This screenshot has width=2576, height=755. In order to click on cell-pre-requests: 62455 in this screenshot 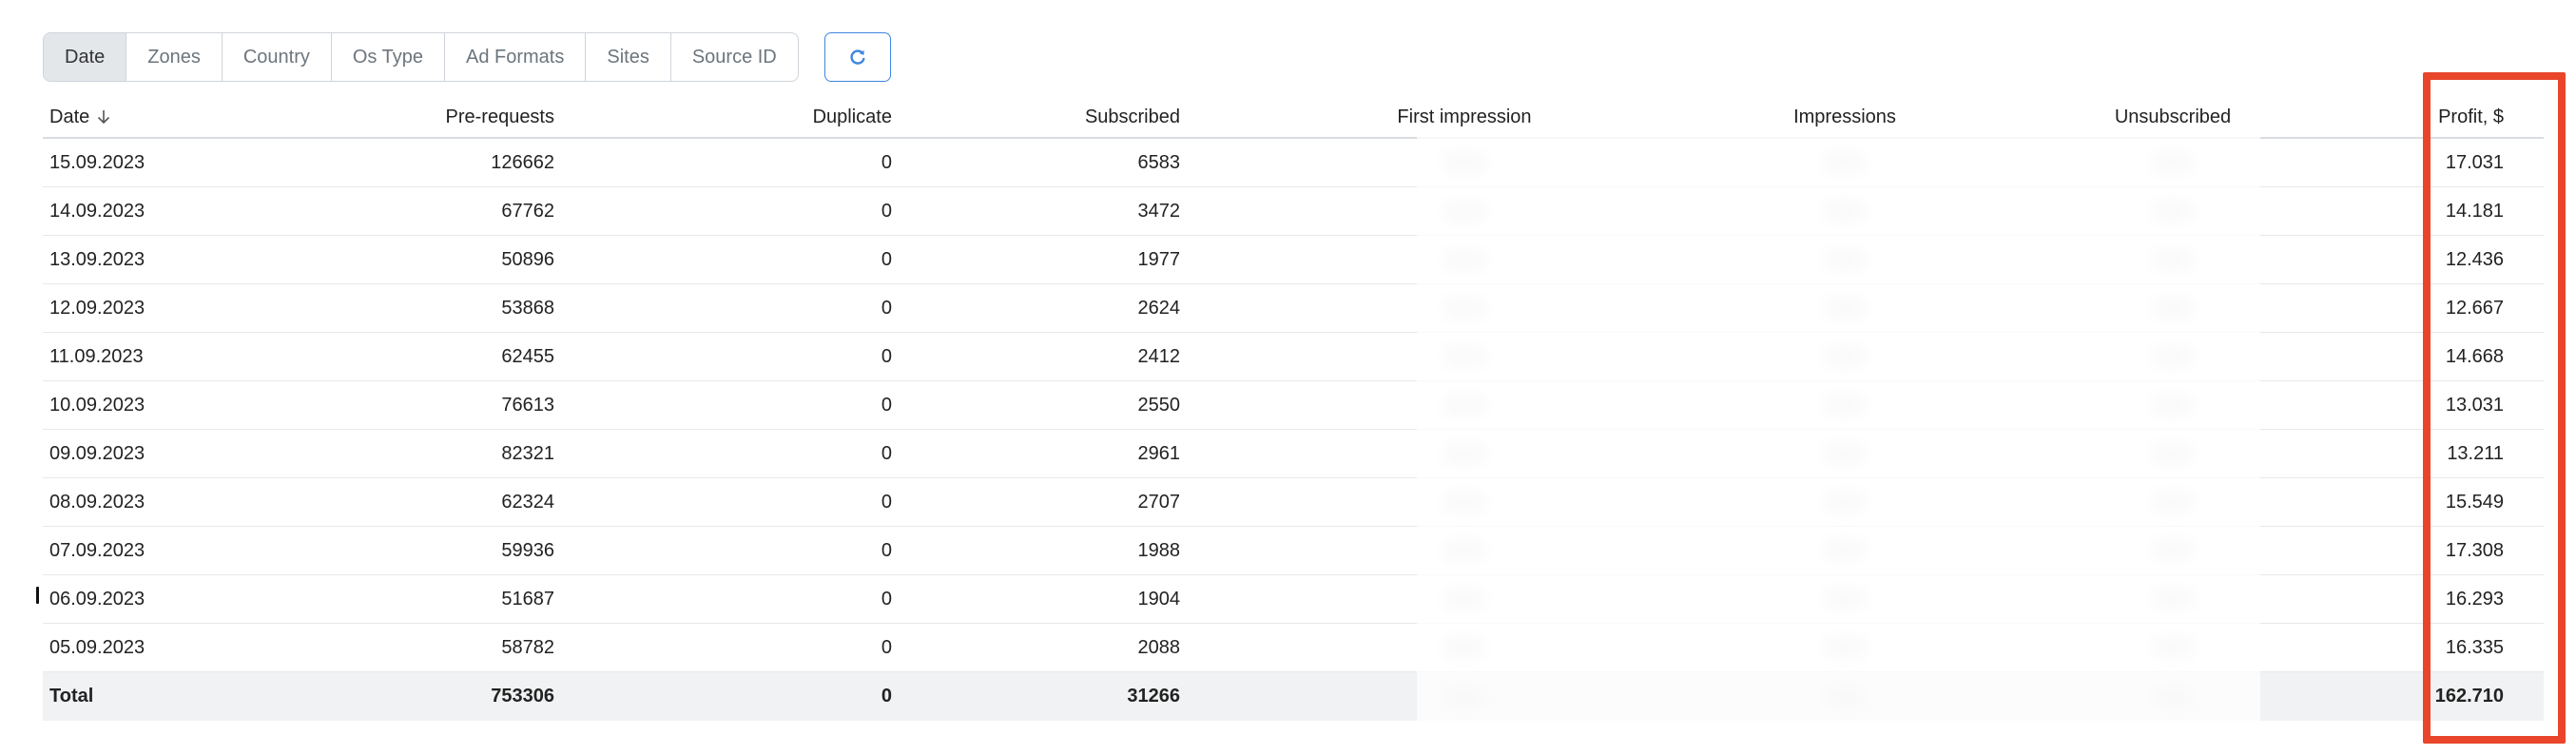, I will do `click(527, 356)`.